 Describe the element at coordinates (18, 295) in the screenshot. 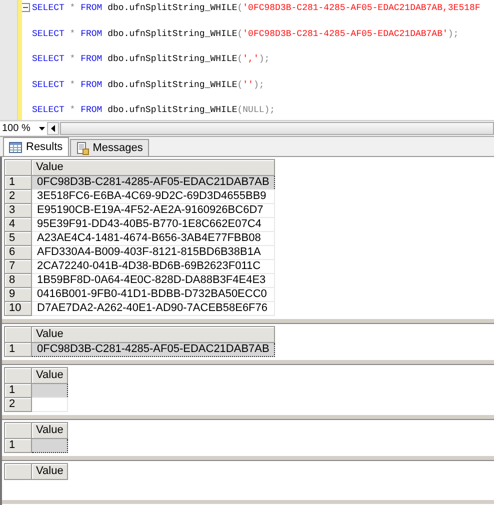

I see `row-number: 9` at that location.